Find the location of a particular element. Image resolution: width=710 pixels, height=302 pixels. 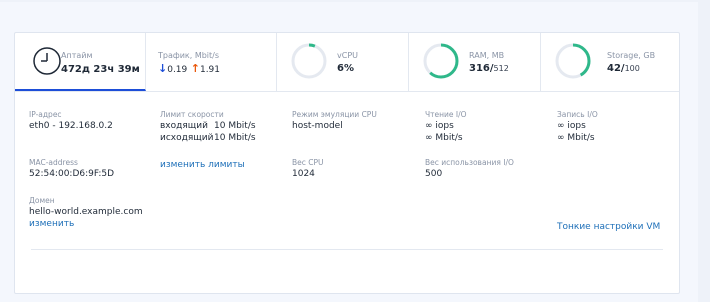

speed-out-row: исходящий 10 Mbit/s is located at coordinates (208, 138).